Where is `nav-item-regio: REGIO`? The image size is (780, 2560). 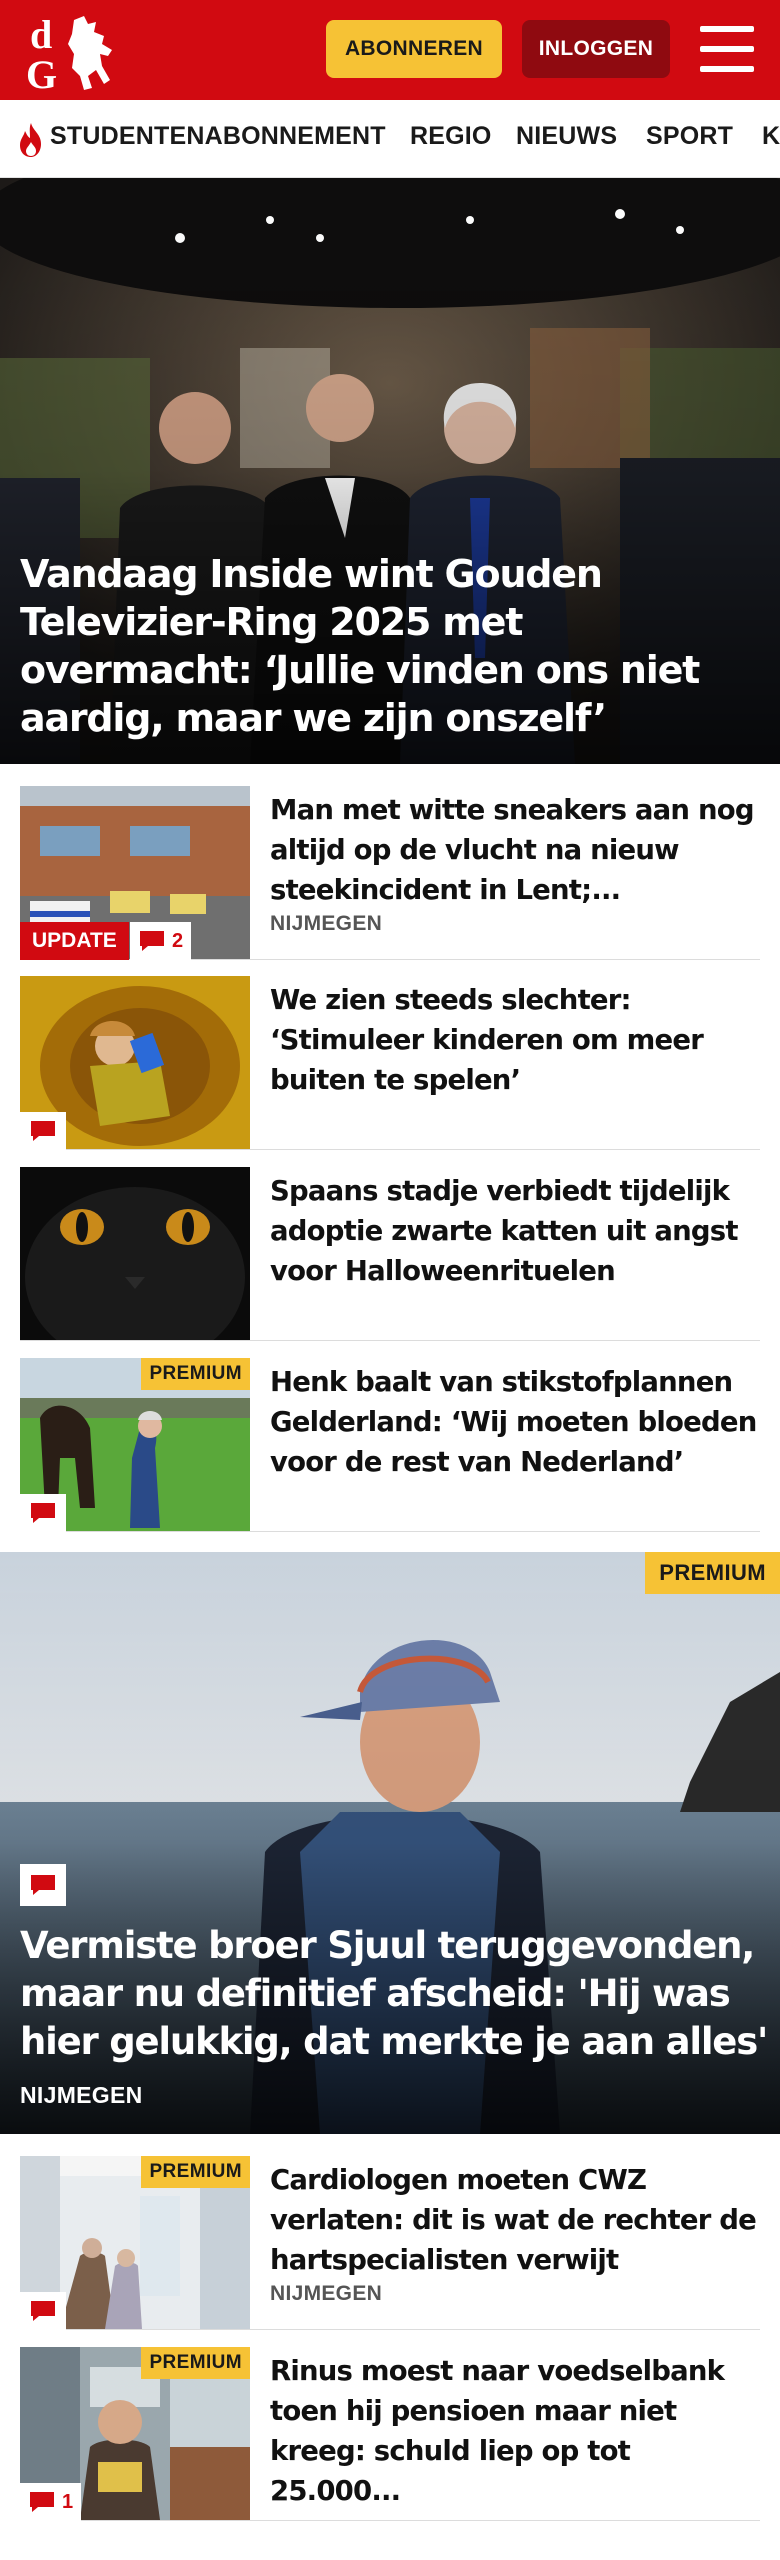 nav-item-regio: REGIO is located at coordinates (451, 136).